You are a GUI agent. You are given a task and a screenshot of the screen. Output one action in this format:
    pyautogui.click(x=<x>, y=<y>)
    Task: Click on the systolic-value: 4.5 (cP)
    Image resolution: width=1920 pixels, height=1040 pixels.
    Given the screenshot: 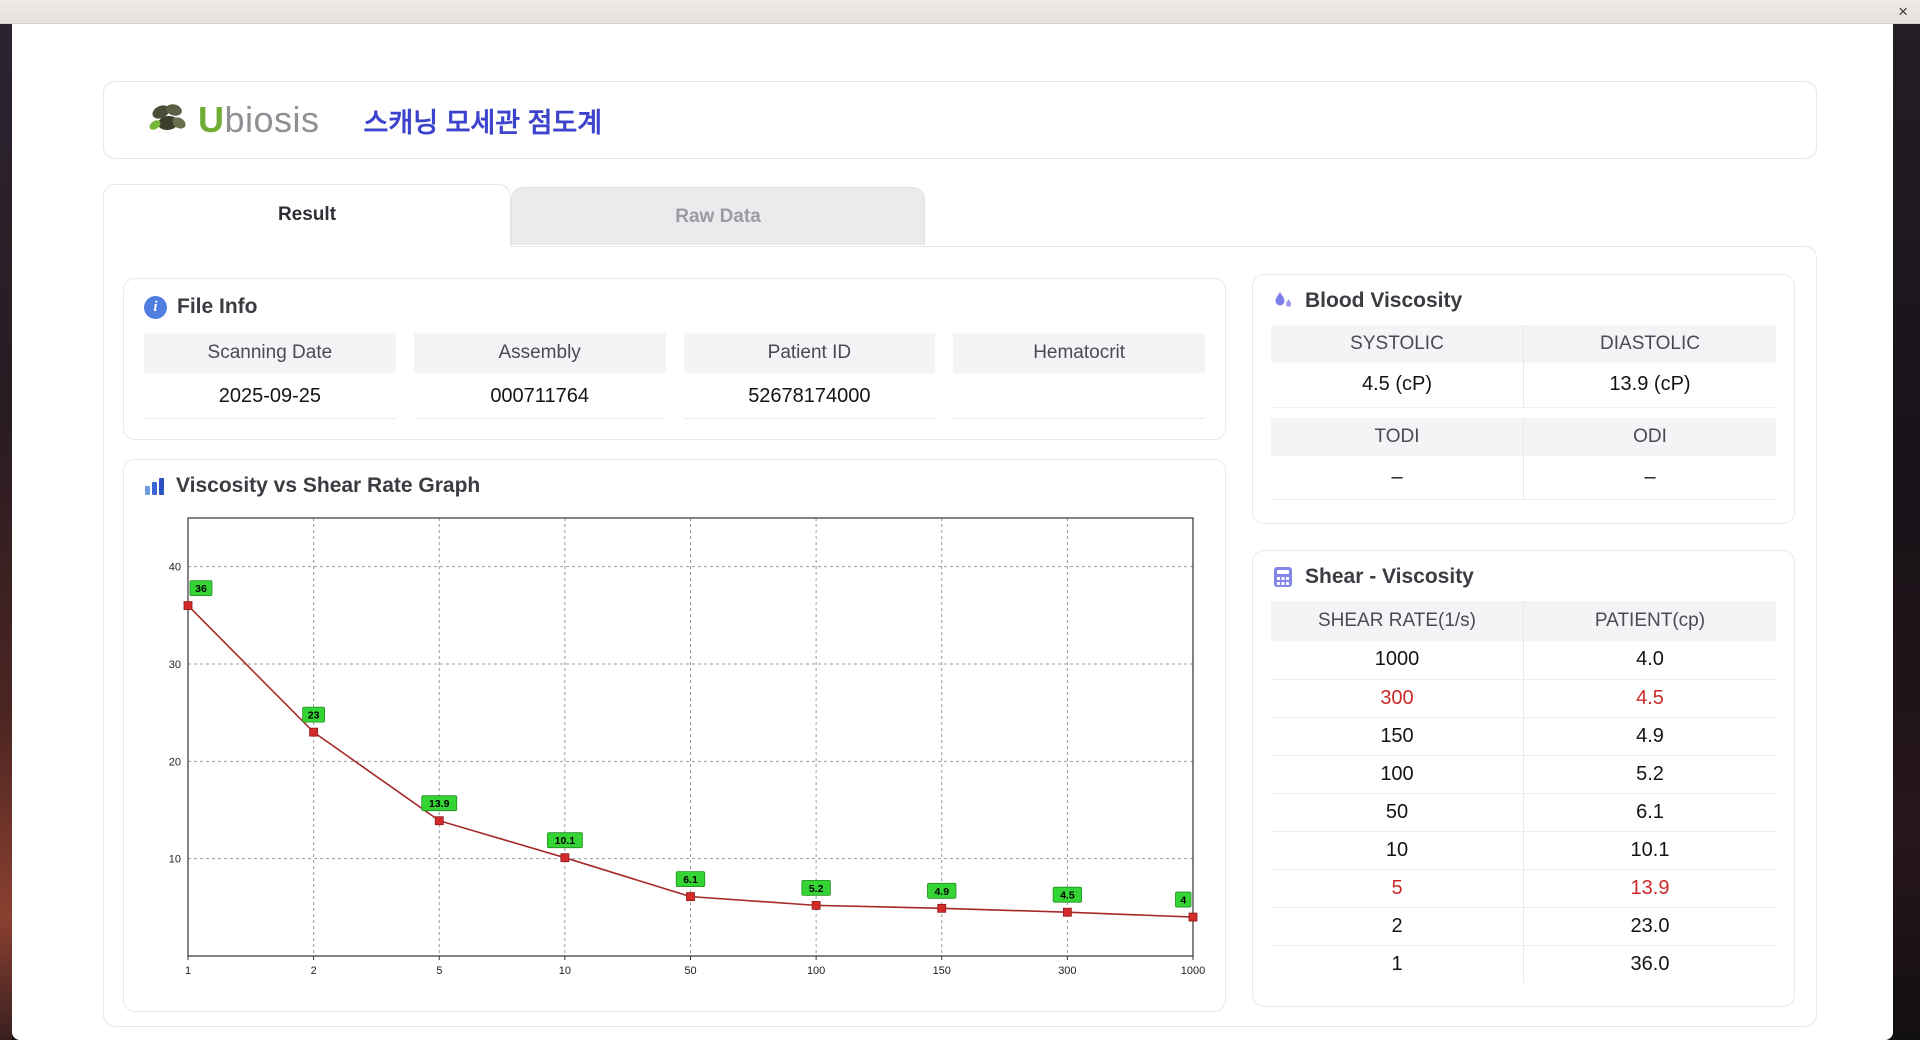 What is the action you would take?
    pyautogui.click(x=1397, y=385)
    